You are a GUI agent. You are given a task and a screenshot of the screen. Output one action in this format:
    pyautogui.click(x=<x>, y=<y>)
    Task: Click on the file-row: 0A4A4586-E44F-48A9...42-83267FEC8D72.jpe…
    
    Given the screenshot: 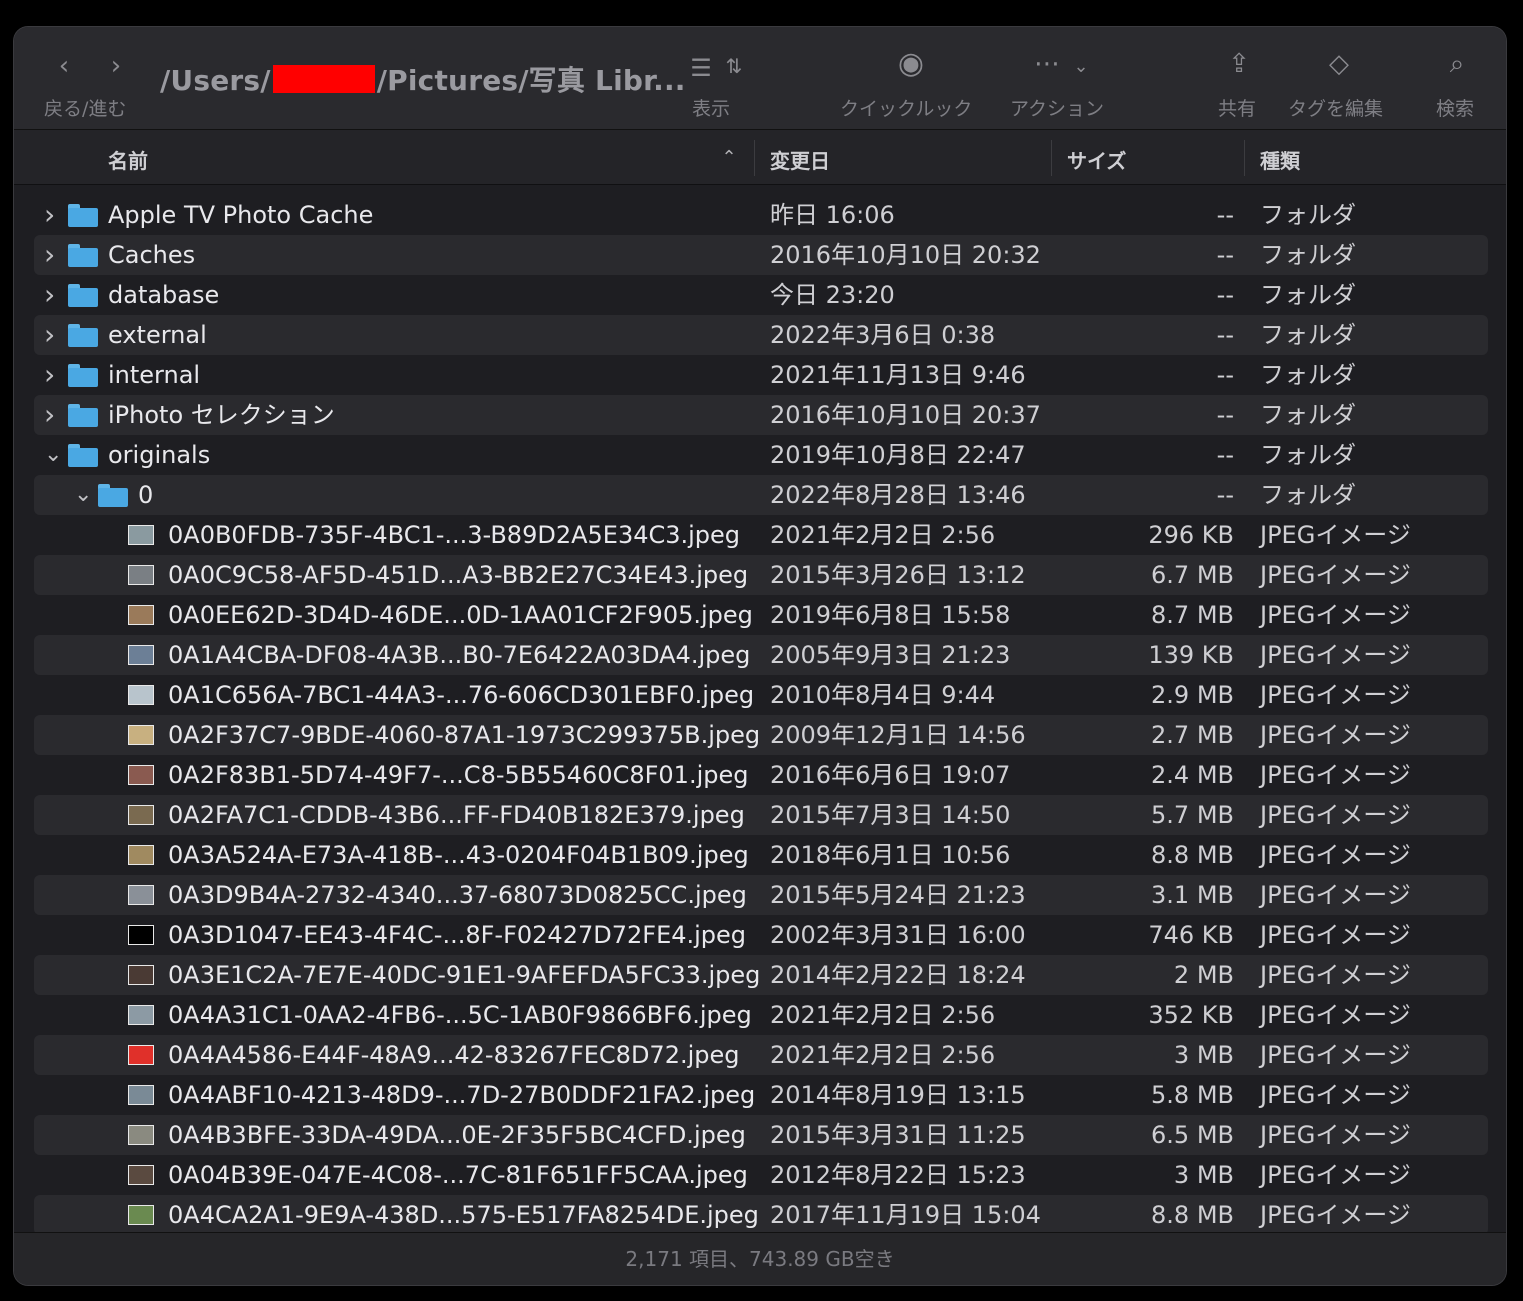 What is the action you would take?
    pyautogui.click(x=761, y=1055)
    